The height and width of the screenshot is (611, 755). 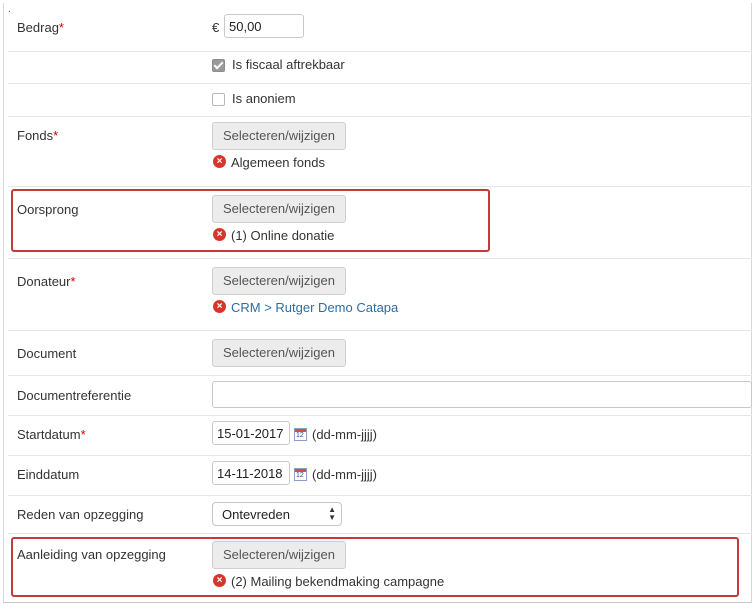 I want to click on fonds-selection: Algemeen fonds, so click(x=278, y=162).